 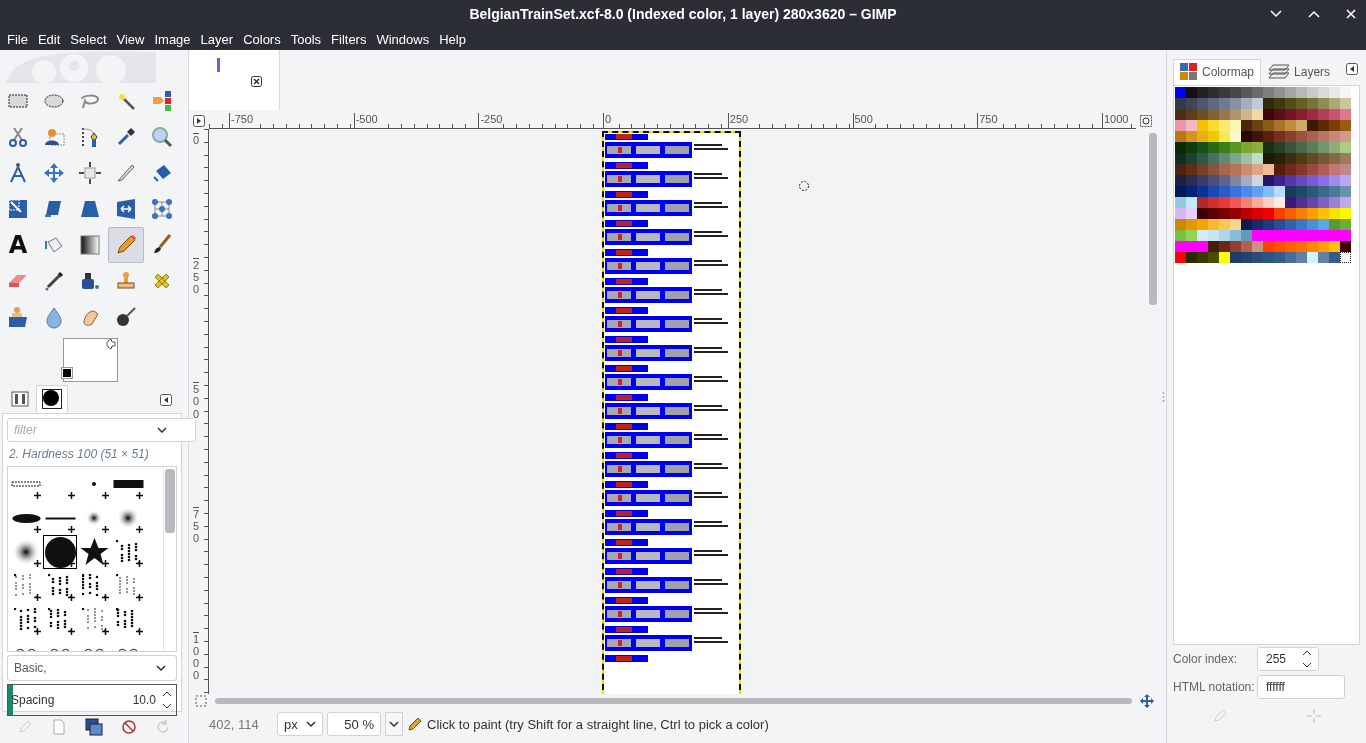 What do you see at coordinates (241, 120) in the screenshot?
I see `ruler-label: -750` at bounding box center [241, 120].